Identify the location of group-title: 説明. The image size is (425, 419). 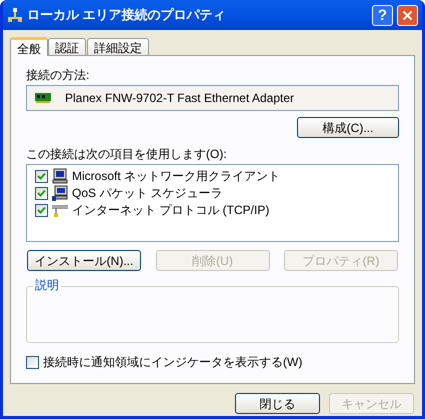
(47, 285).